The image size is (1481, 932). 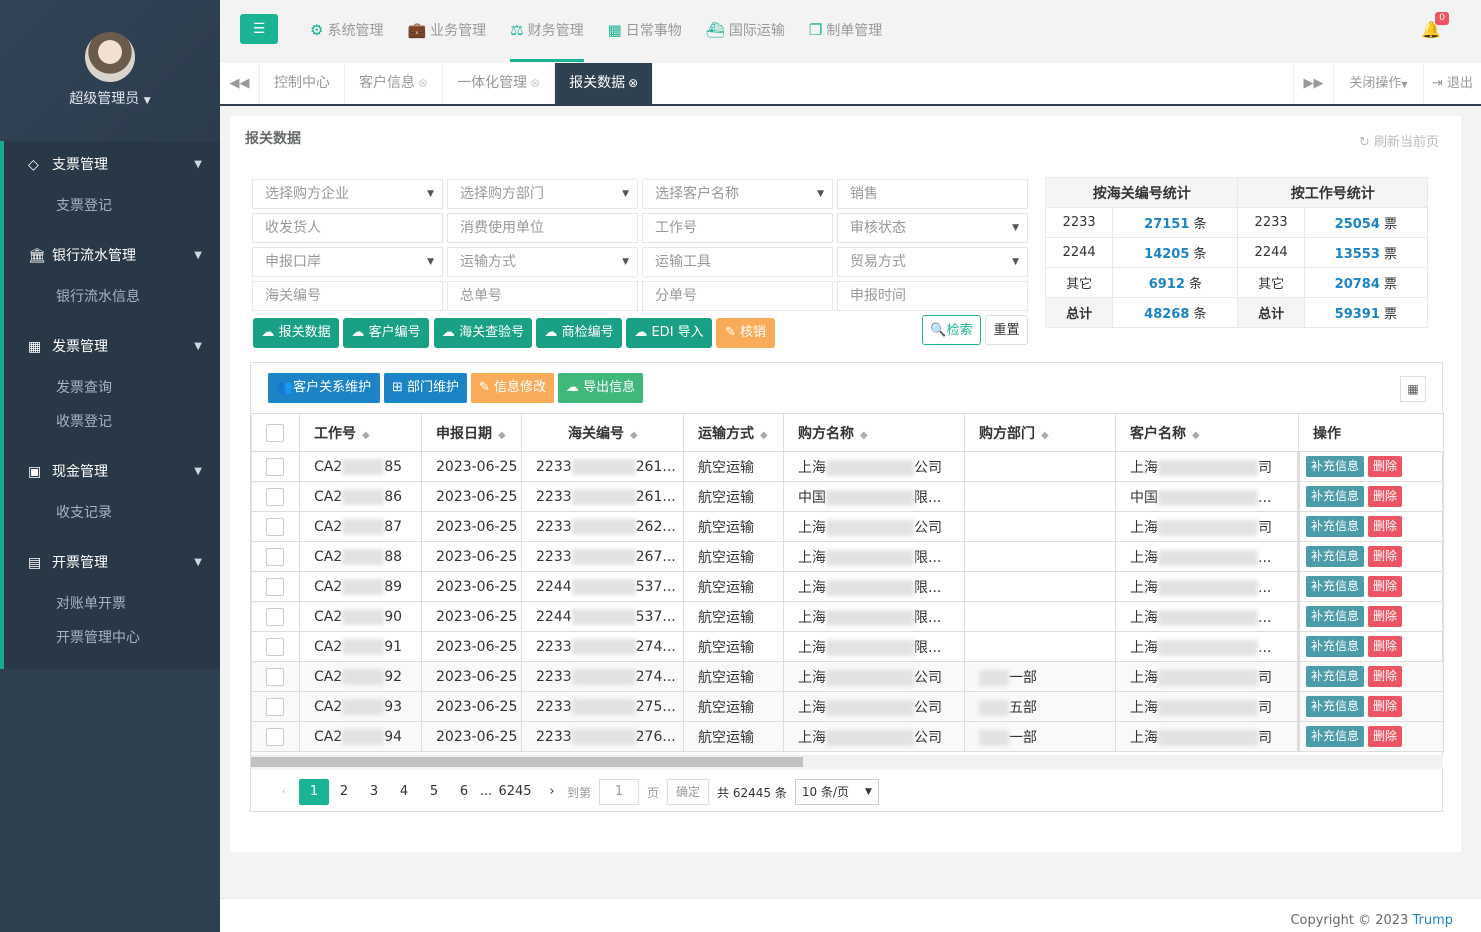 I want to click on copyright-brand: Trump, so click(x=1432, y=920).